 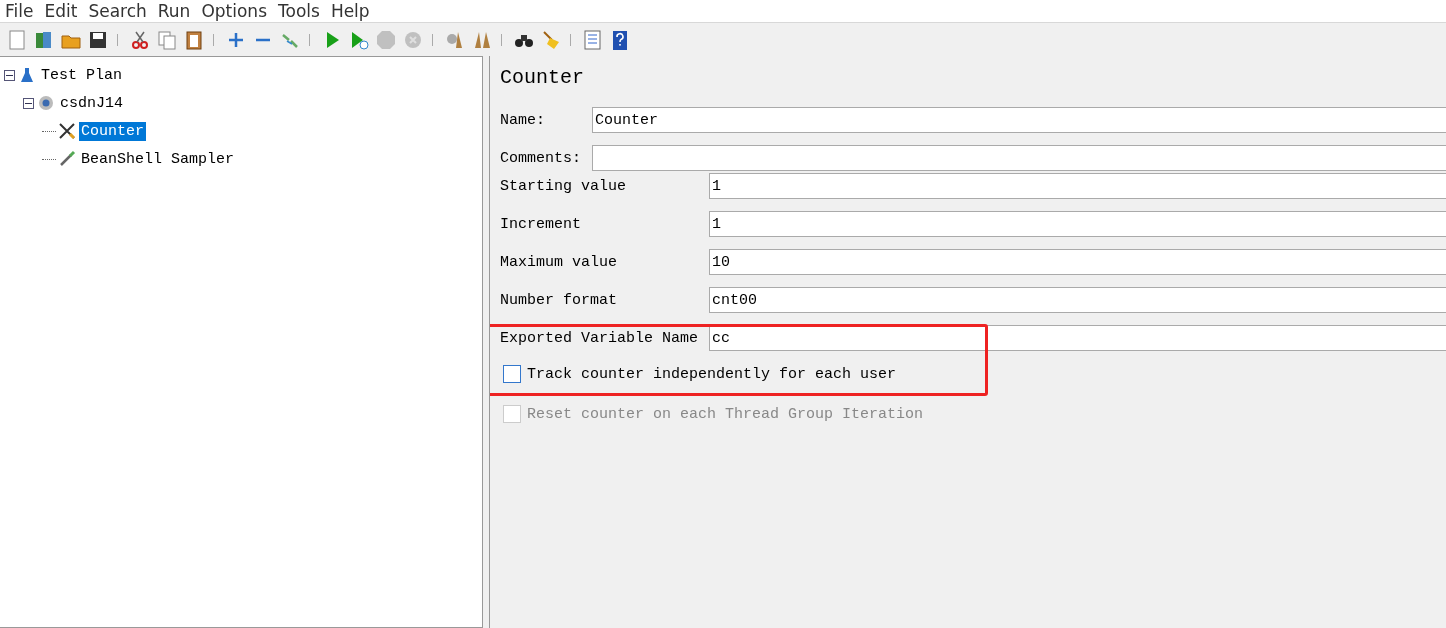 What do you see at coordinates (19, 11) in the screenshot?
I see `menu-item: File` at bounding box center [19, 11].